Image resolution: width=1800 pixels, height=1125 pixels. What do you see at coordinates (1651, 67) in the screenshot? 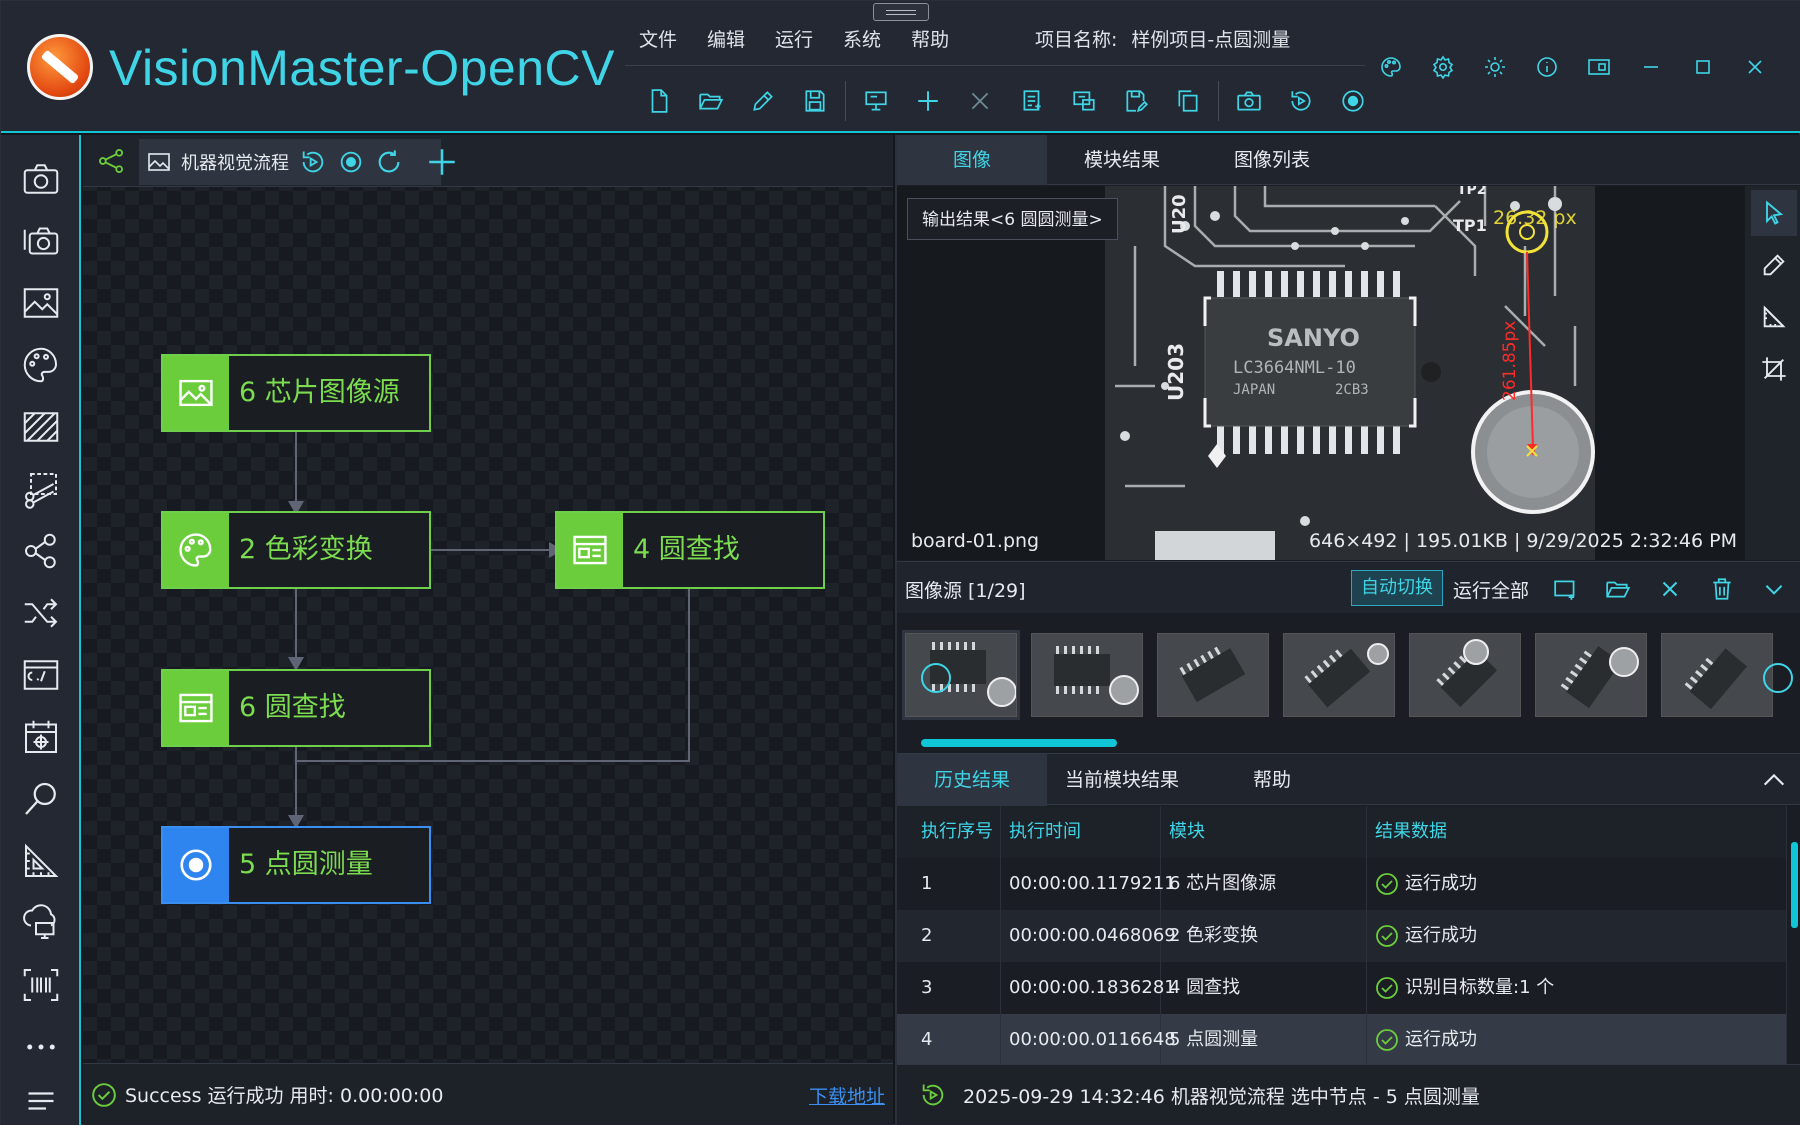
I see `minimize-button` at bounding box center [1651, 67].